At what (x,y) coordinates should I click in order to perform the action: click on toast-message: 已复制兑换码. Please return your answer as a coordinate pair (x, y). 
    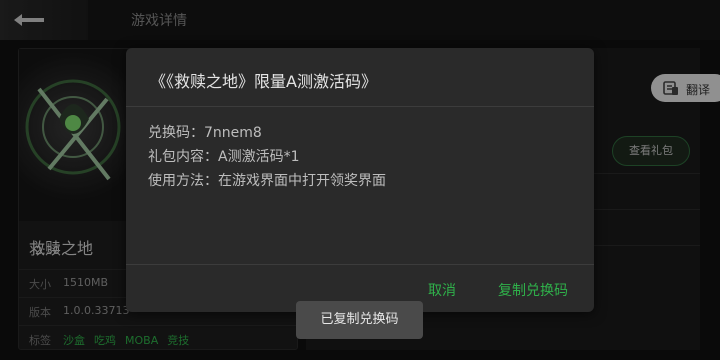
    Looking at the image, I should click on (359, 320).